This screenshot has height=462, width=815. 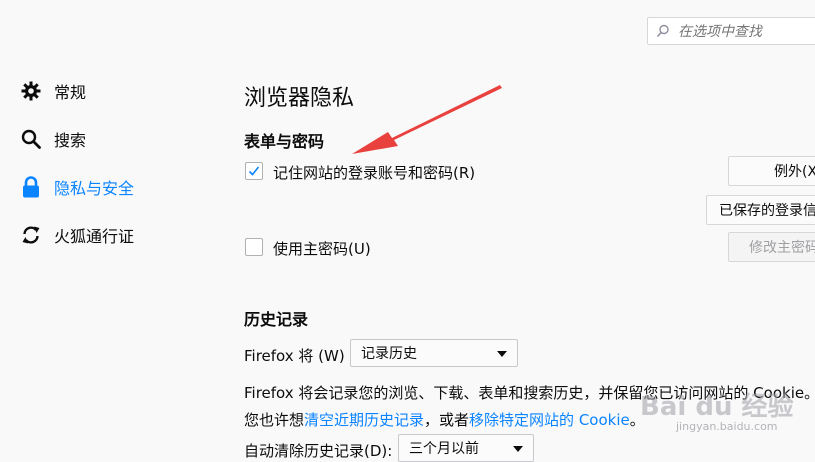 What do you see at coordinates (31, 235) in the screenshot?
I see `sync-icon` at bounding box center [31, 235].